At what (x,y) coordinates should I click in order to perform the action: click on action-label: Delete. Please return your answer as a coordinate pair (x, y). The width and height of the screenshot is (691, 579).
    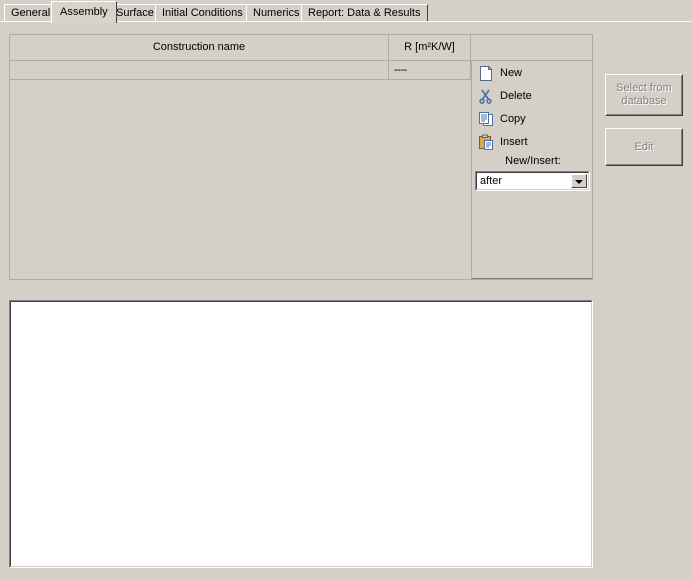
    Looking at the image, I should click on (516, 96).